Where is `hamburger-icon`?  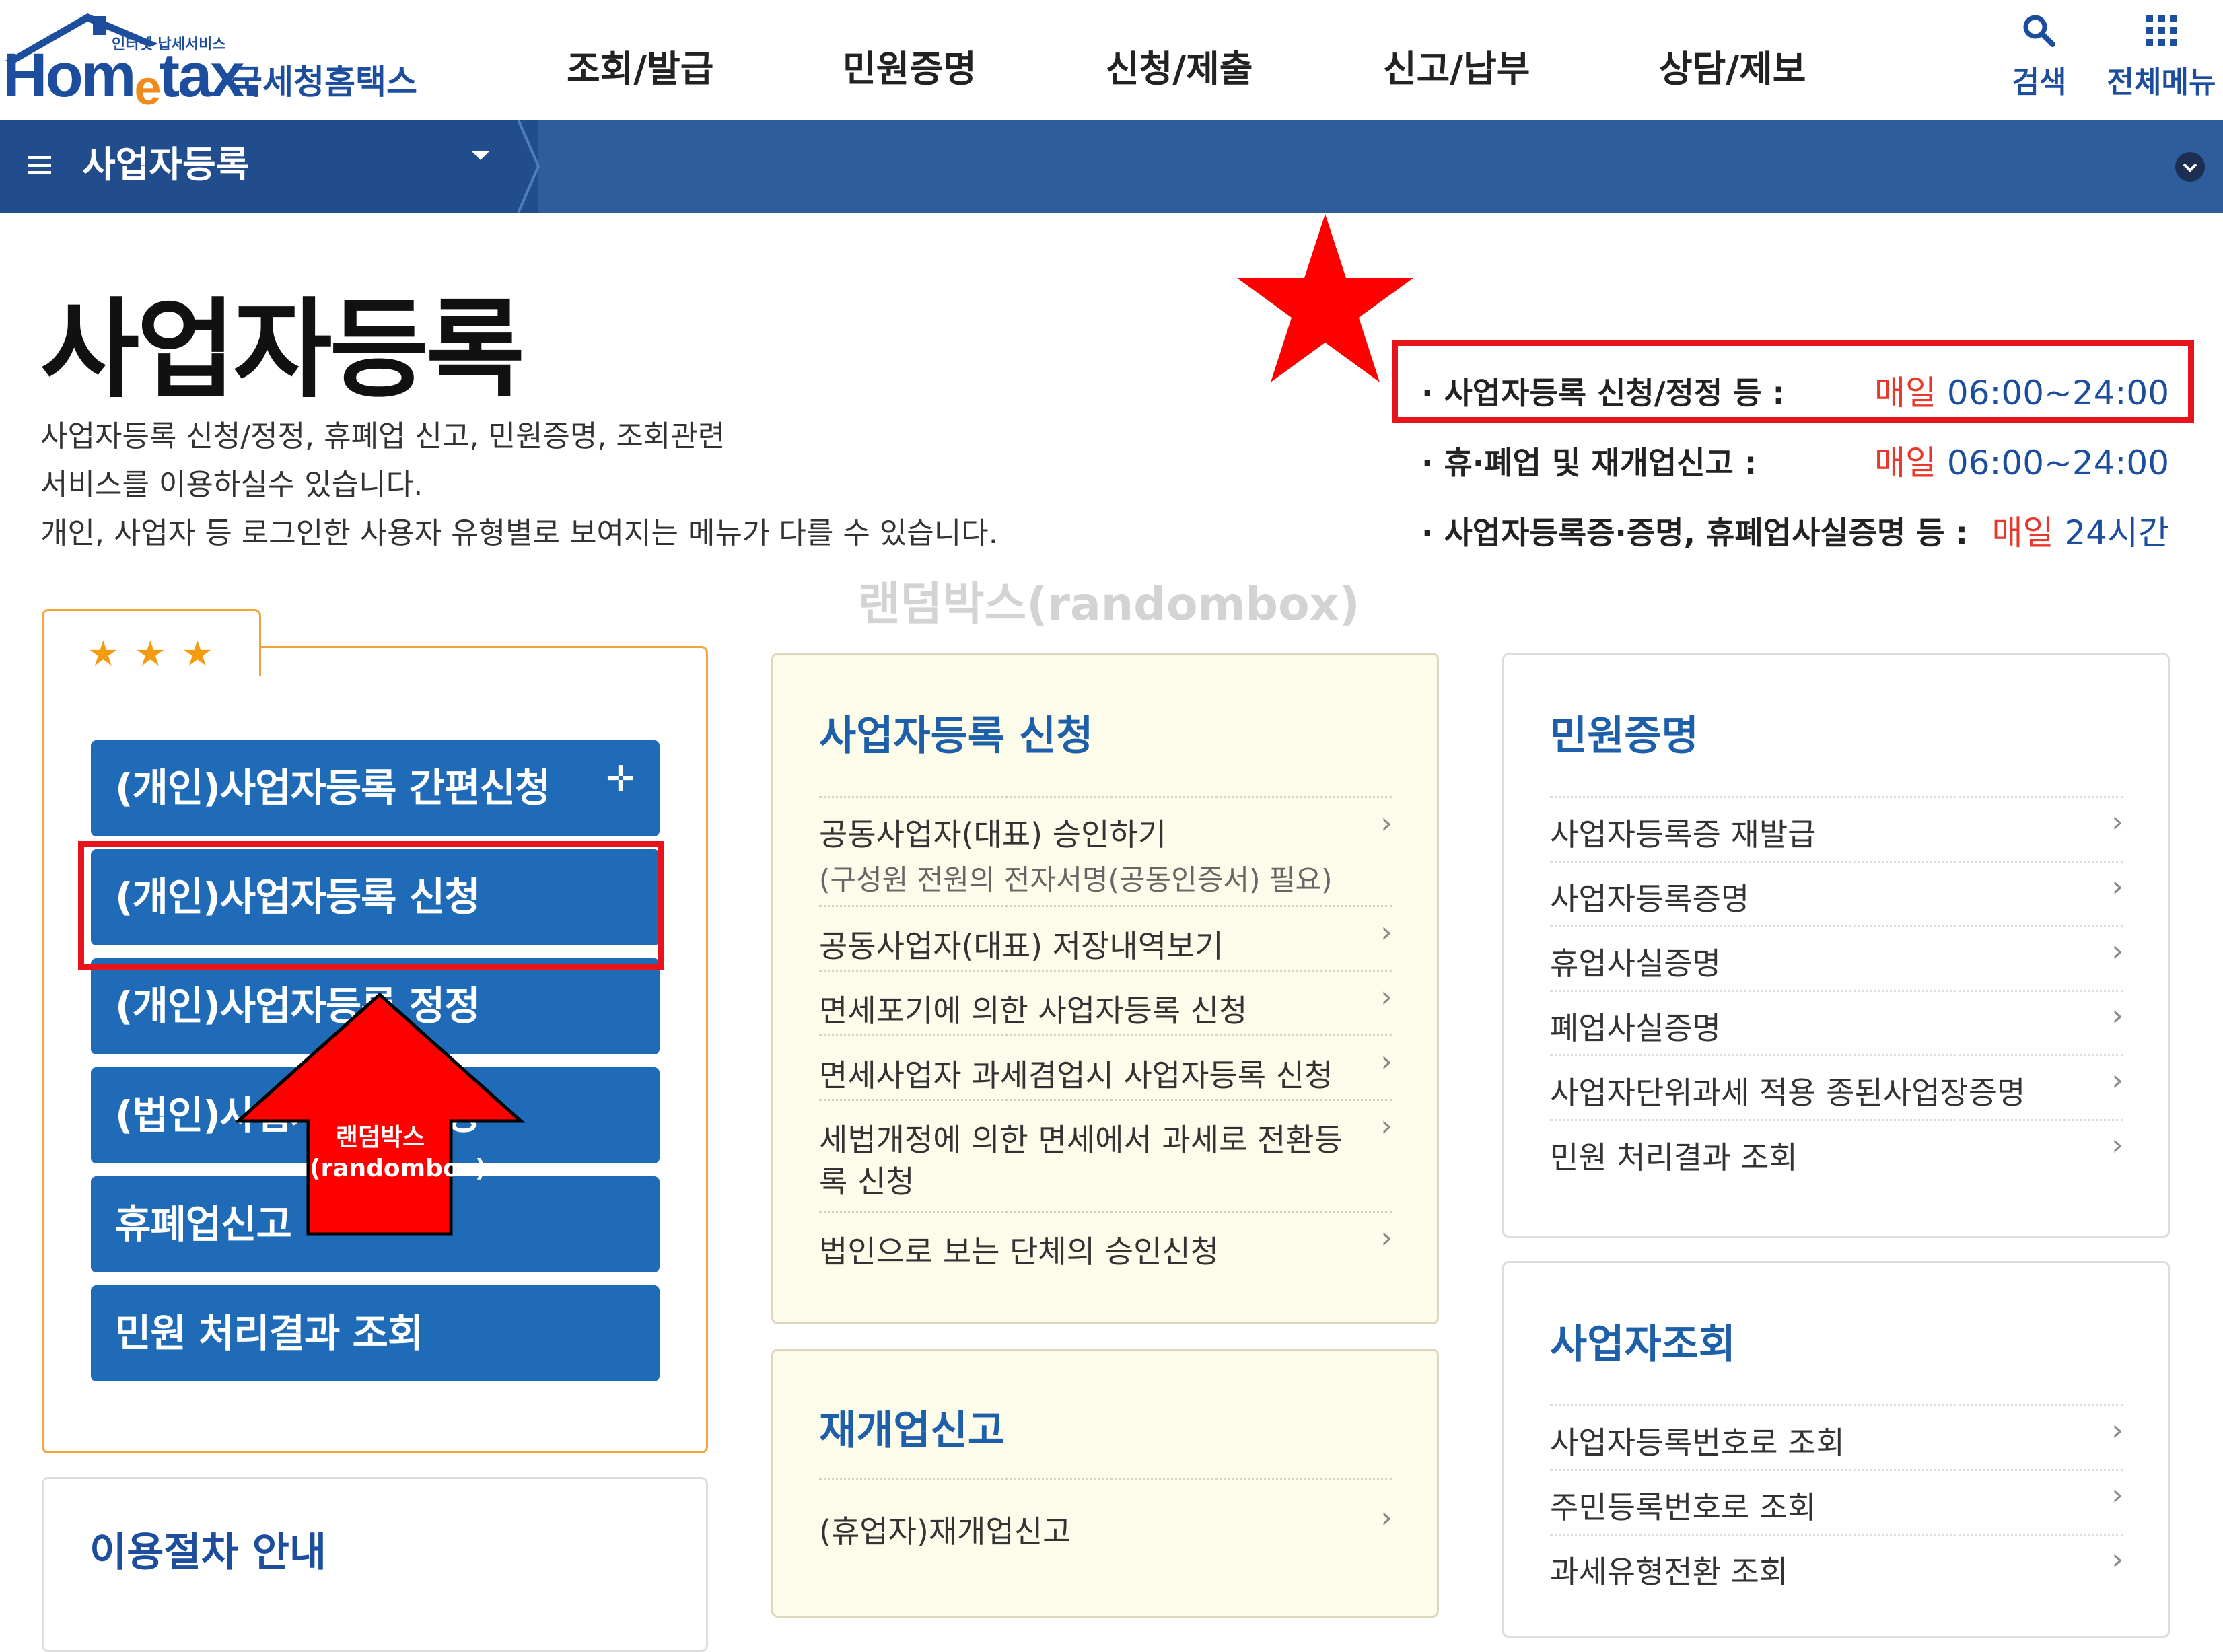 hamburger-icon is located at coordinates (40, 165).